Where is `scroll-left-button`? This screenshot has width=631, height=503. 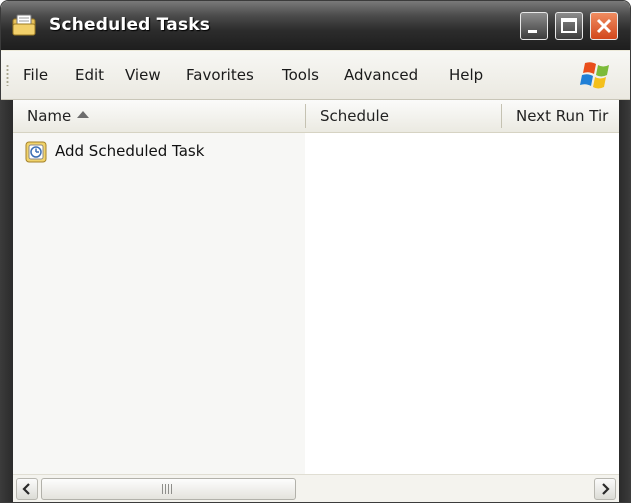
scroll-left-button is located at coordinates (27, 489).